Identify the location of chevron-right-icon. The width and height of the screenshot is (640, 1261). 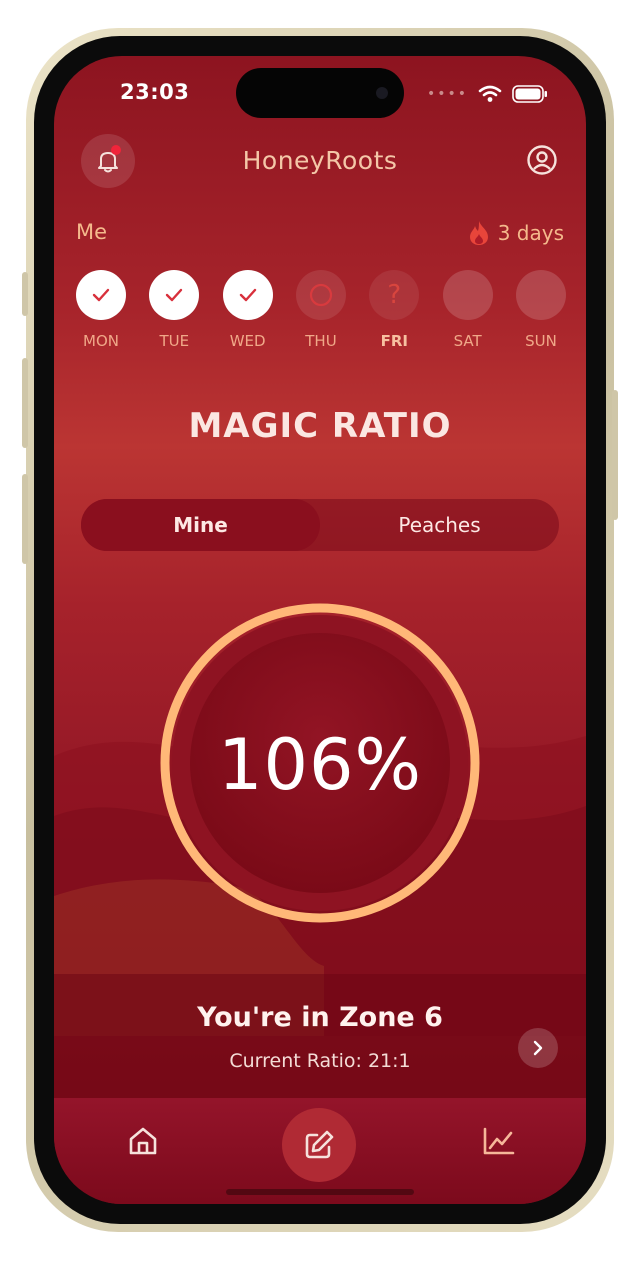
(538, 1048).